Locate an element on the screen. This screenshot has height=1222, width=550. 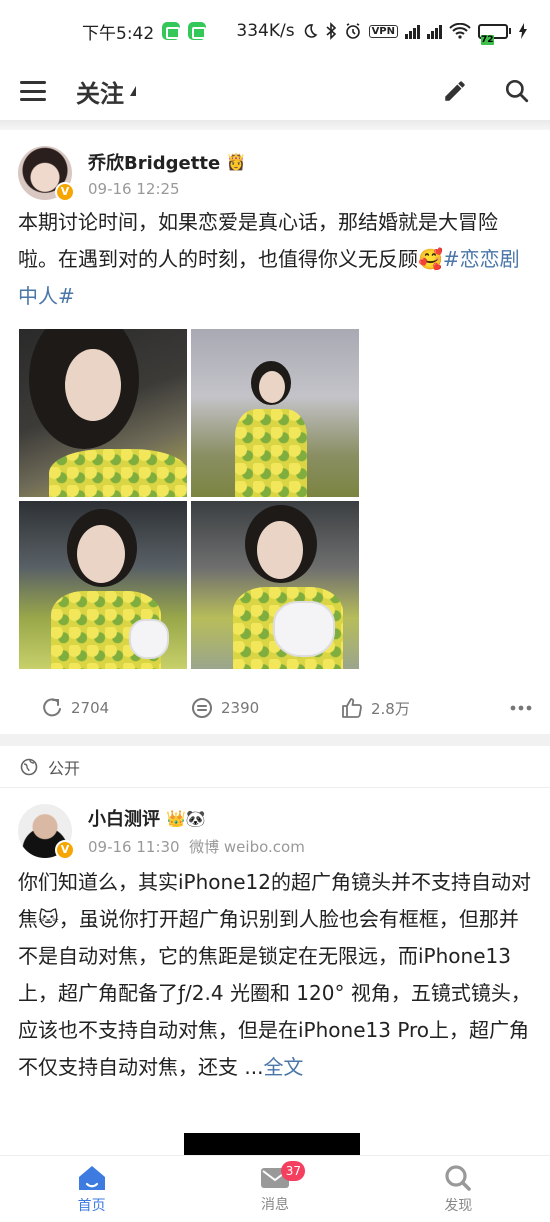
feed-selector: 关注 is located at coordinates (100, 91).